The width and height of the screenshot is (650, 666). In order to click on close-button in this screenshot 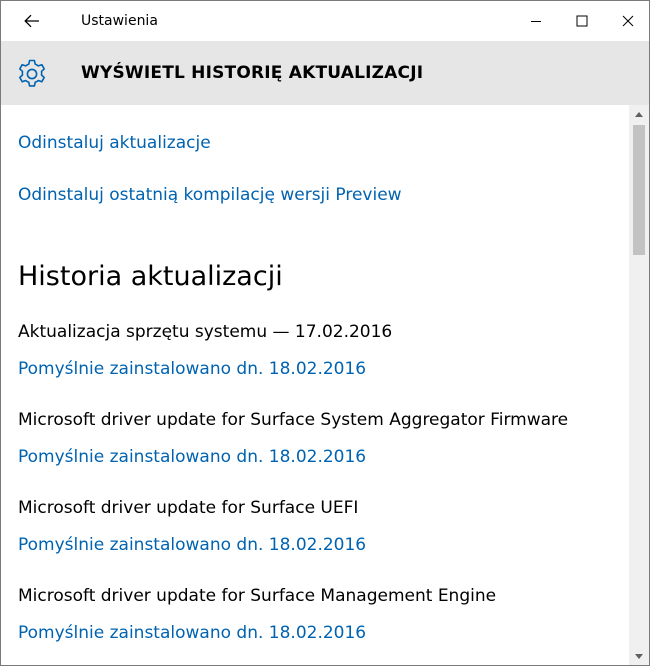, I will do `click(627, 21)`.